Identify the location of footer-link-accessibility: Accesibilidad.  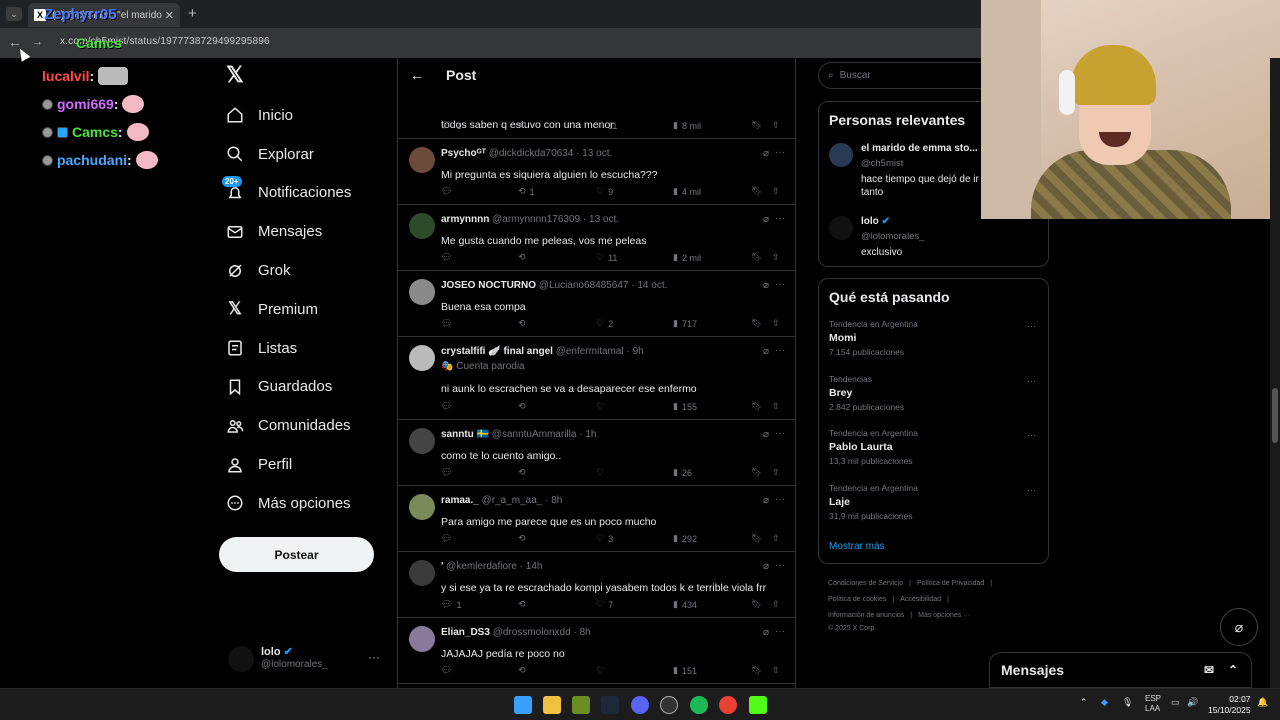
(920, 599).